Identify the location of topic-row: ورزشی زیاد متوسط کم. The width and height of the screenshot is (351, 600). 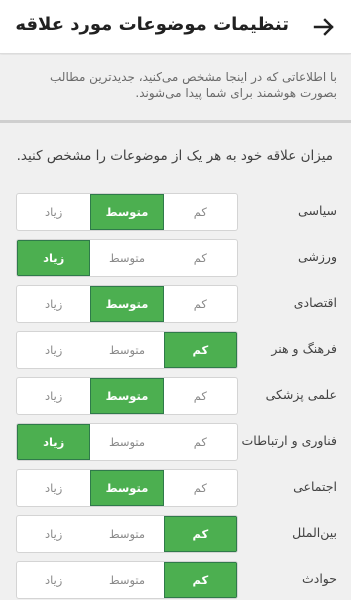
(175, 258).